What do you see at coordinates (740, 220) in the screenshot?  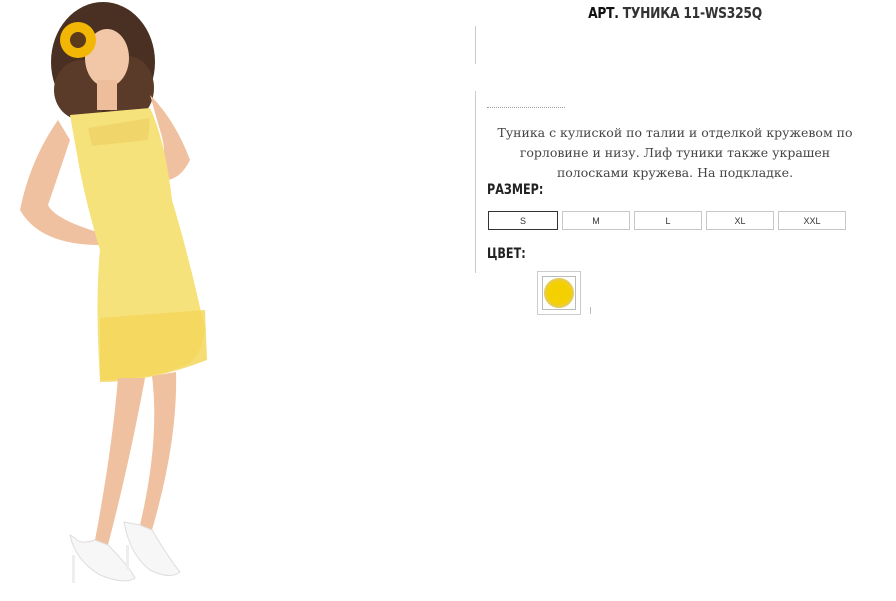 I see `size-option-xl: XL` at bounding box center [740, 220].